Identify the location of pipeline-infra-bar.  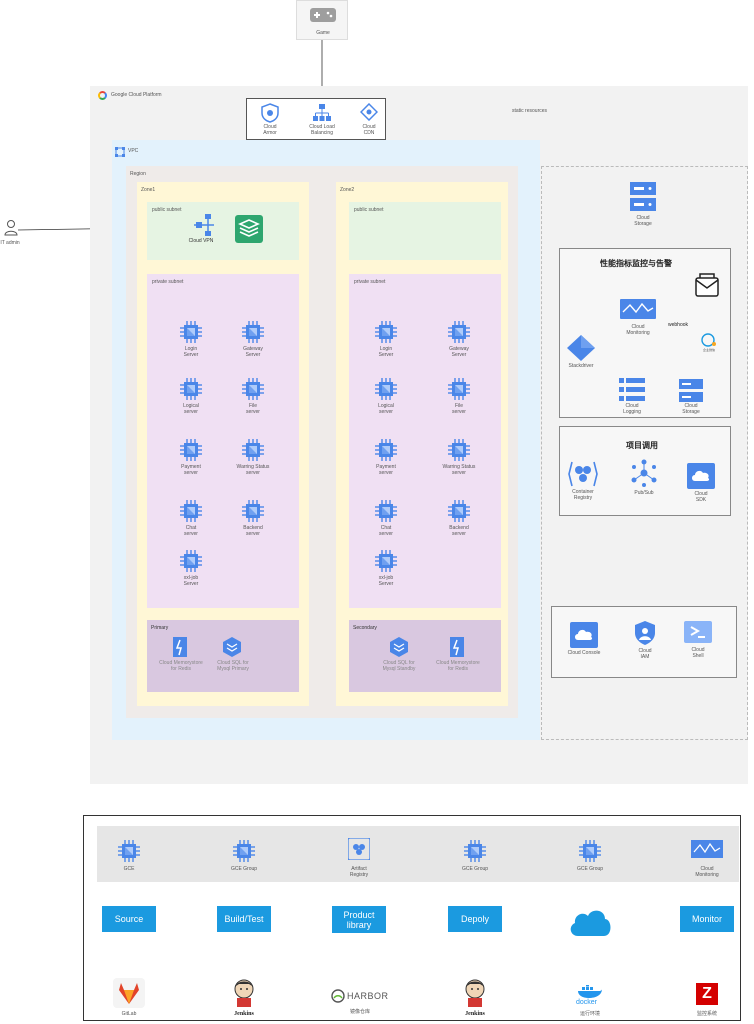
(418, 854).